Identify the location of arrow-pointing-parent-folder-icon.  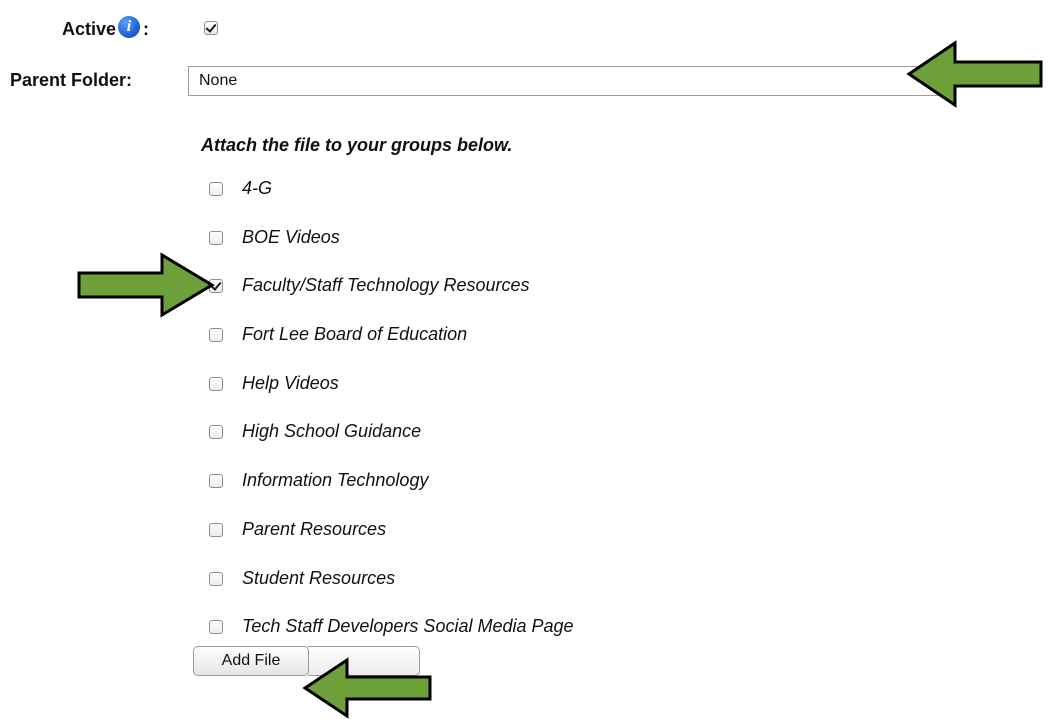
(974, 74).